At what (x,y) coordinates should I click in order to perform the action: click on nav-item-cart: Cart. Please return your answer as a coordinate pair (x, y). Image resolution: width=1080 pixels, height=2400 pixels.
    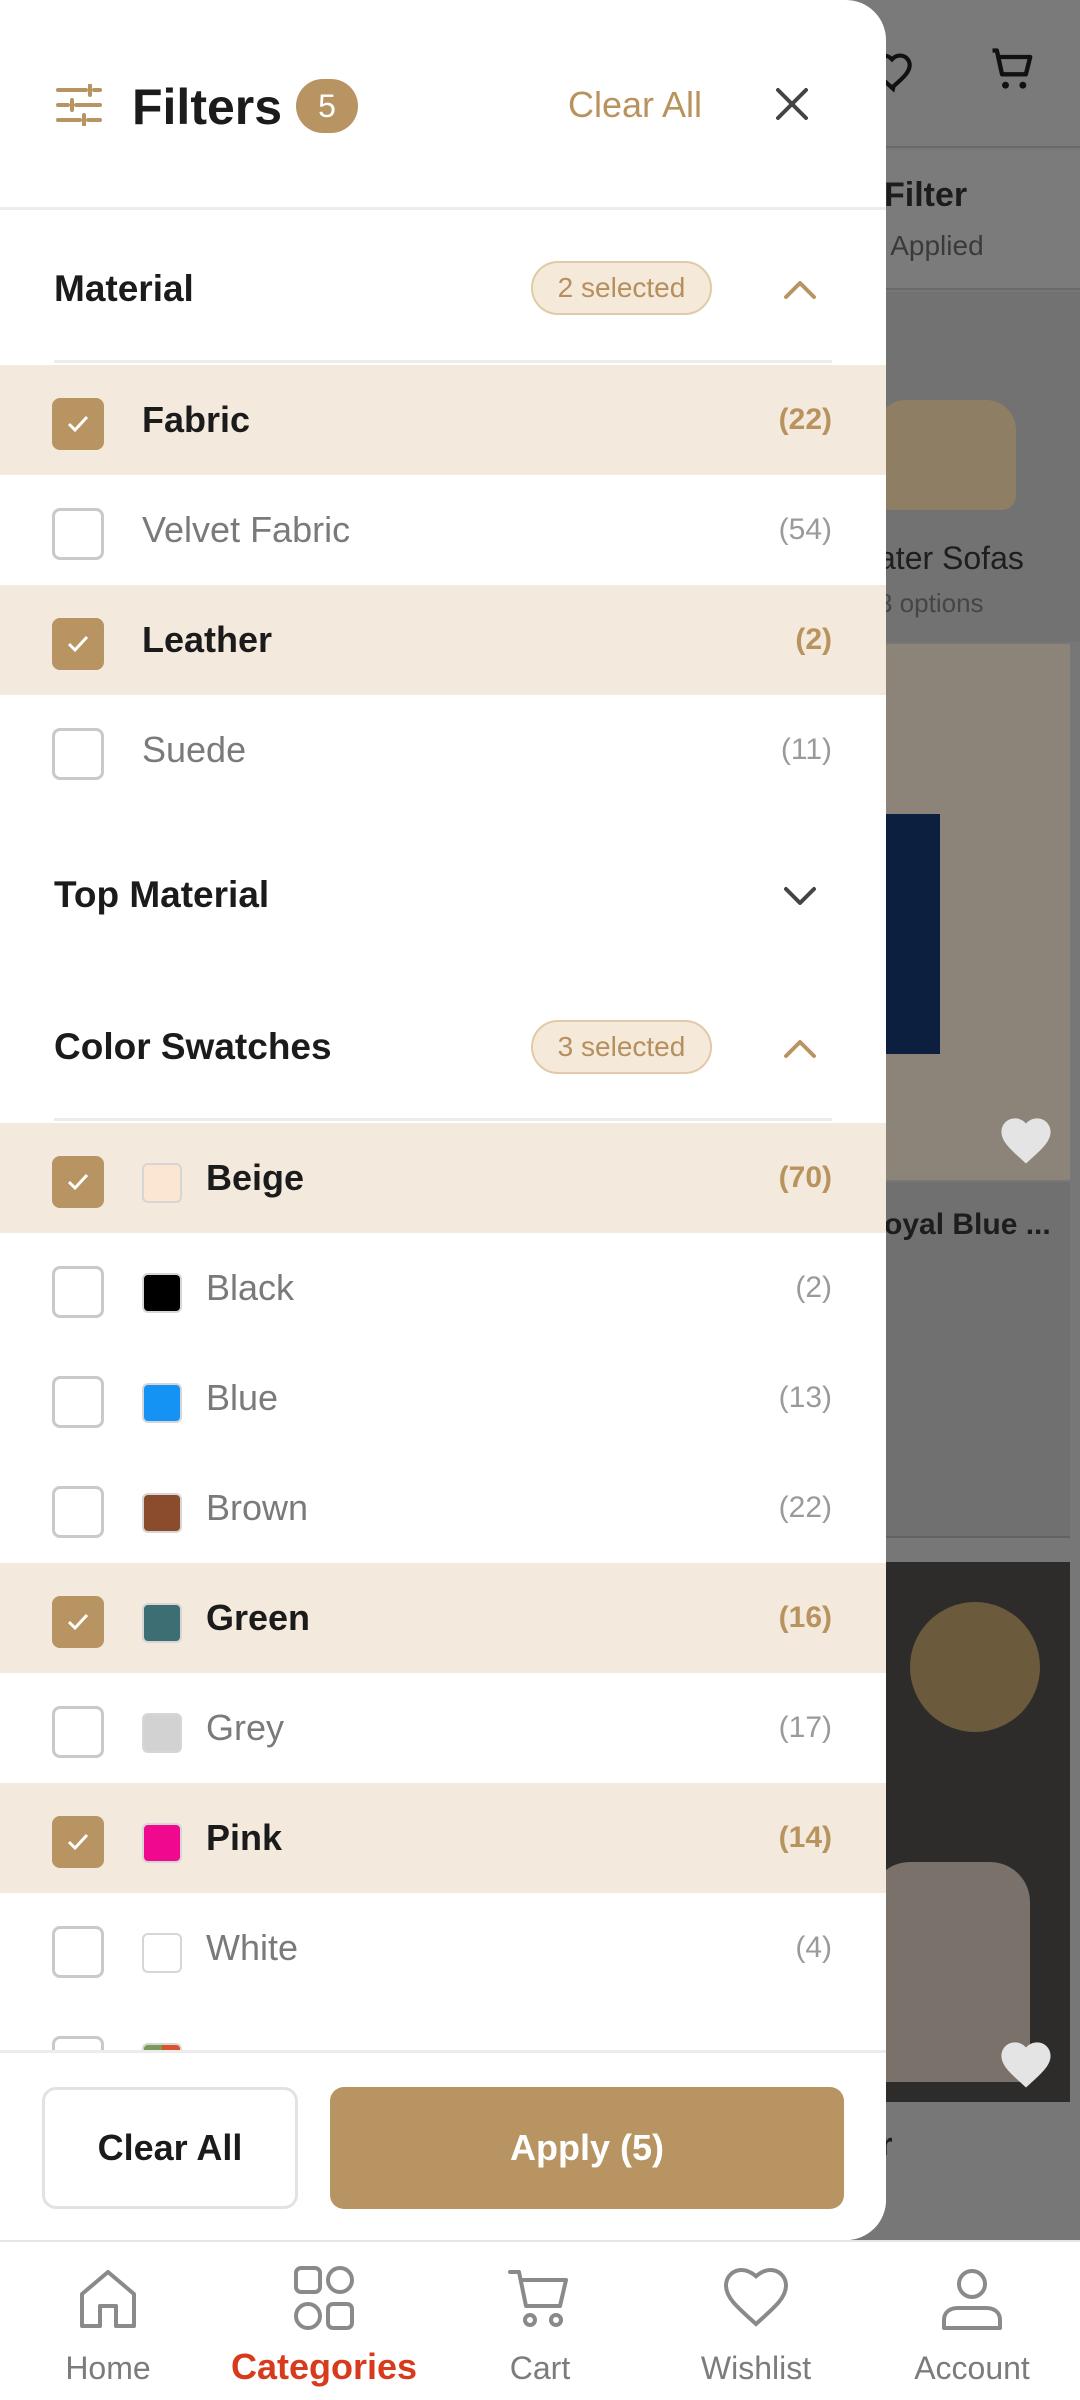
    Looking at the image, I should click on (540, 2321).